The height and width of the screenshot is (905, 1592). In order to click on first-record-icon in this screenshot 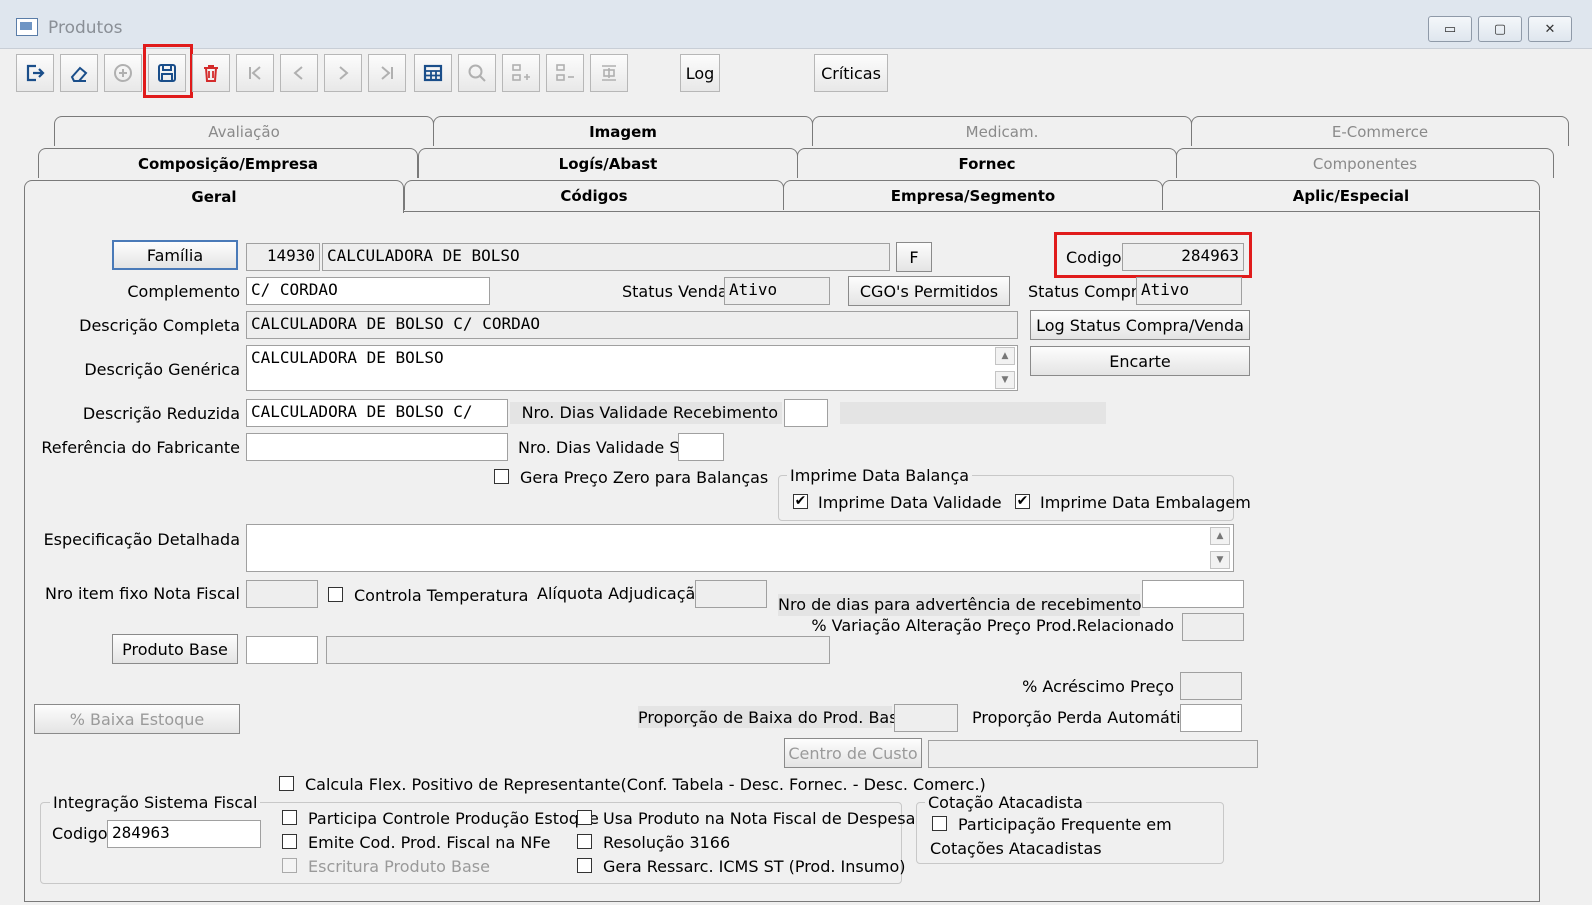, I will do `click(255, 73)`.